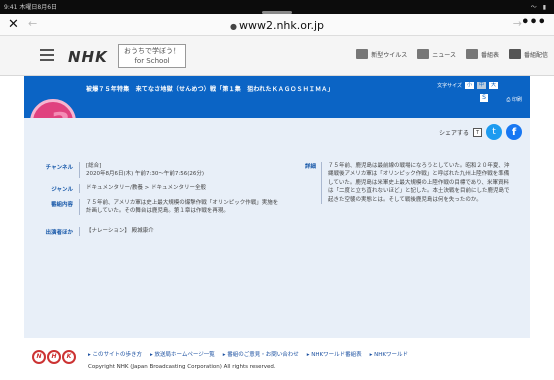 The height and width of the screenshot is (380, 554). I want to click on share-bar: シェアする T t f, so click(480, 132).